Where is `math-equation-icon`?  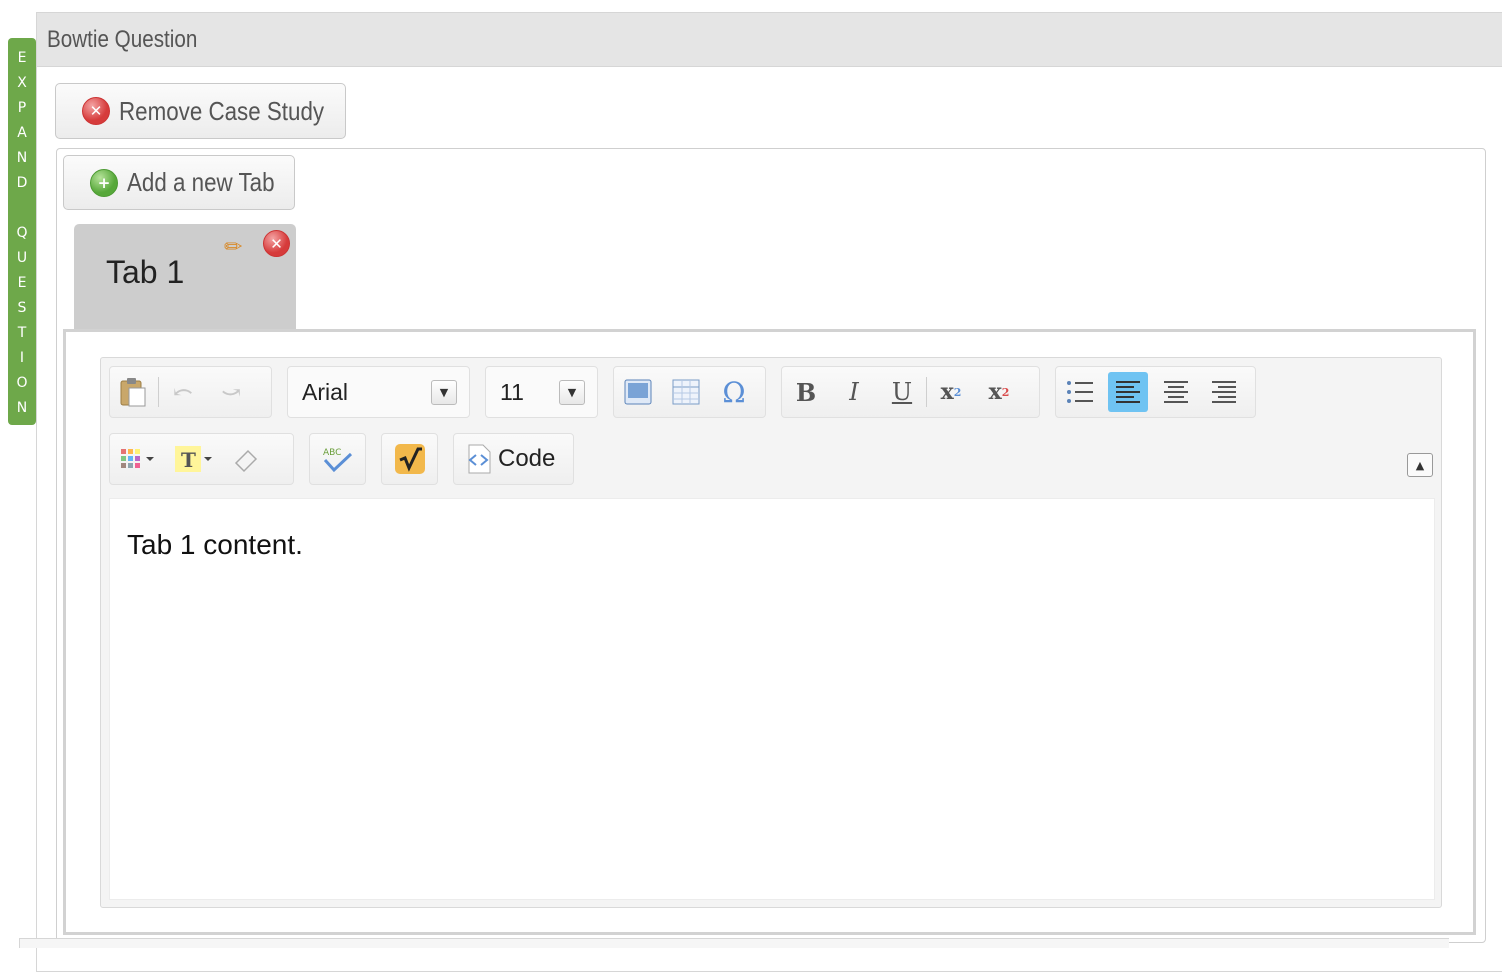 math-equation-icon is located at coordinates (410, 459).